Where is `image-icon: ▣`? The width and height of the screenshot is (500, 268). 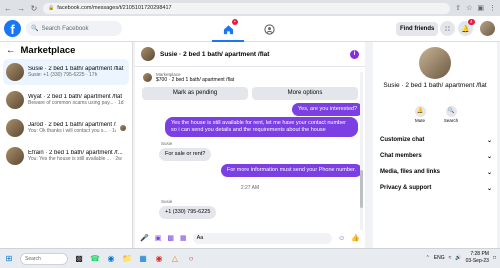 image-icon: ▣ is located at coordinates (158, 238).